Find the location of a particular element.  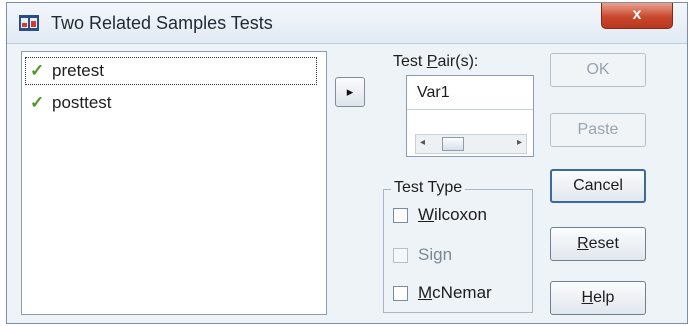

wilcoxon-checkbox: Wilcoxon is located at coordinates (440, 215).